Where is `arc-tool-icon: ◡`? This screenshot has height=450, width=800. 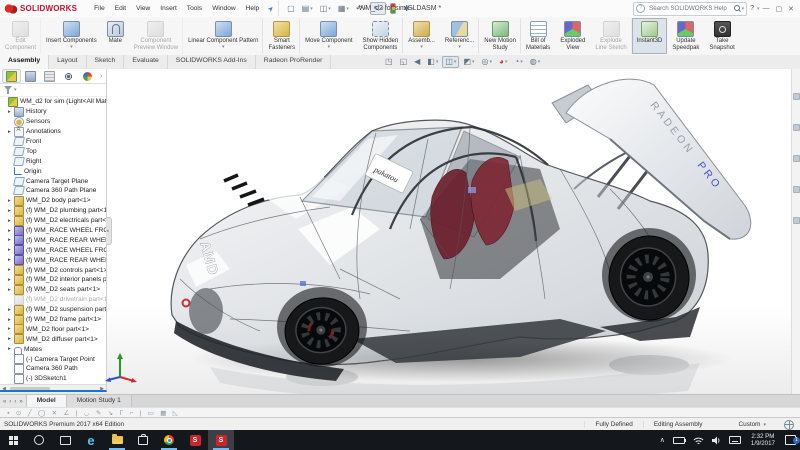
arc-tool-icon: ◡ is located at coordinates (87, 413).